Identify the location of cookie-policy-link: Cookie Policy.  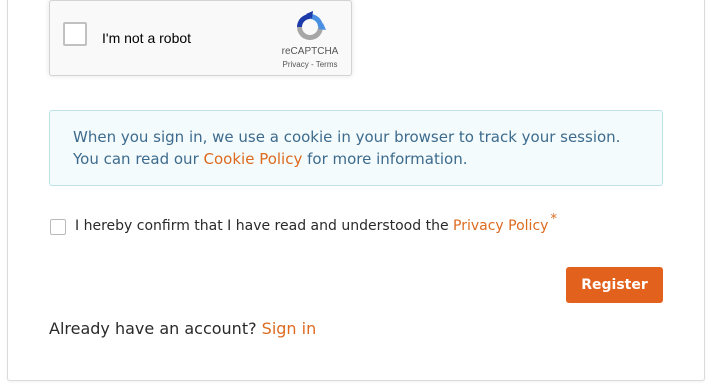
(253, 159).